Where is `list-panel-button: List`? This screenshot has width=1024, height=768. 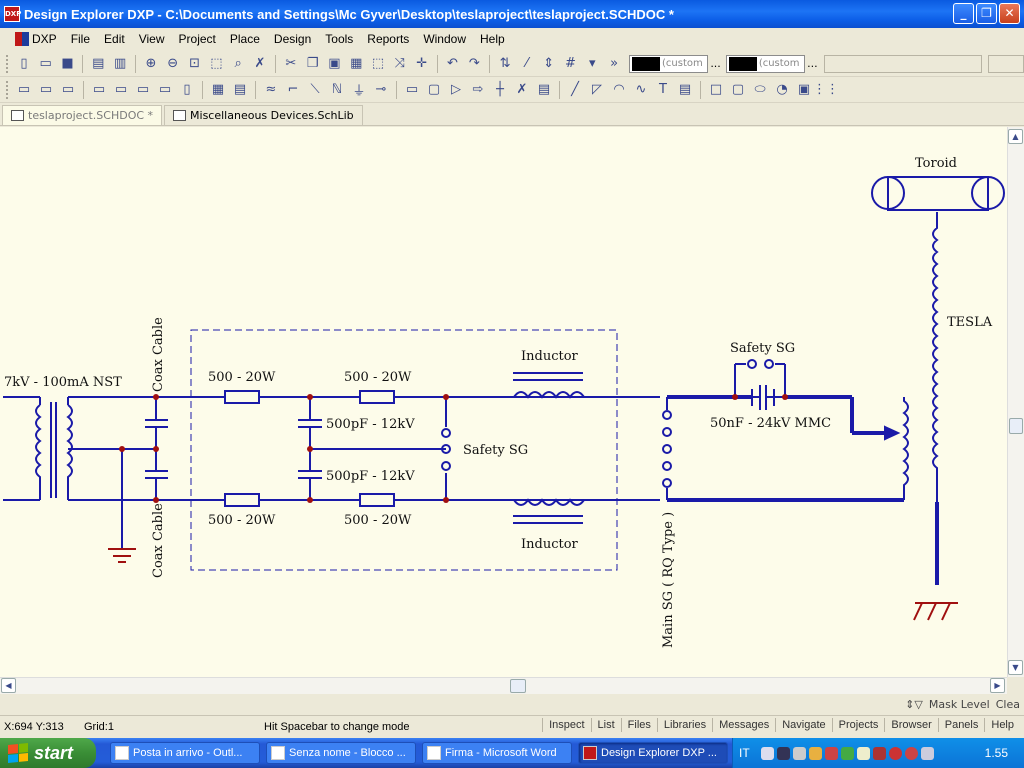 list-panel-button: List is located at coordinates (605, 725).